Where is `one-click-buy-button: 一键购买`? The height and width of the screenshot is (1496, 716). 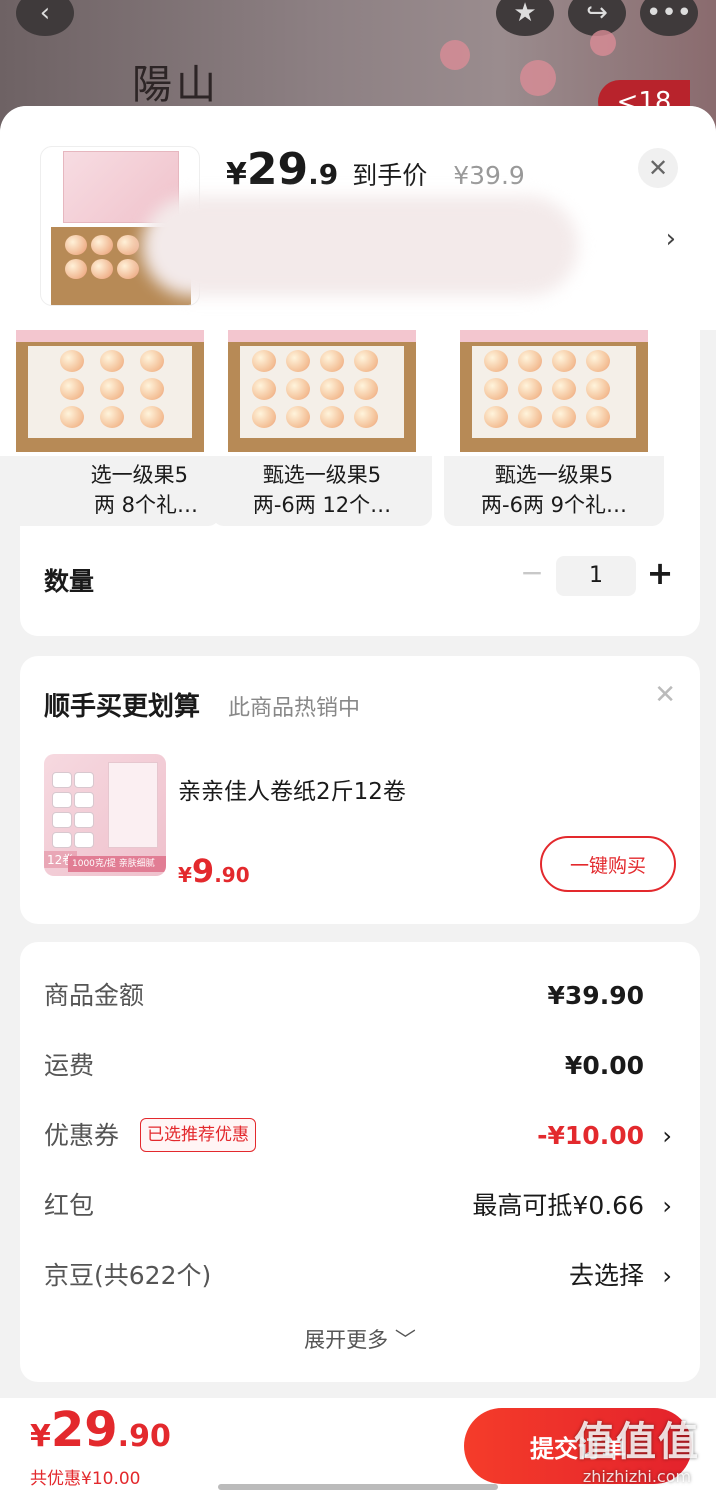
one-click-buy-button: 一键购买 is located at coordinates (608, 864).